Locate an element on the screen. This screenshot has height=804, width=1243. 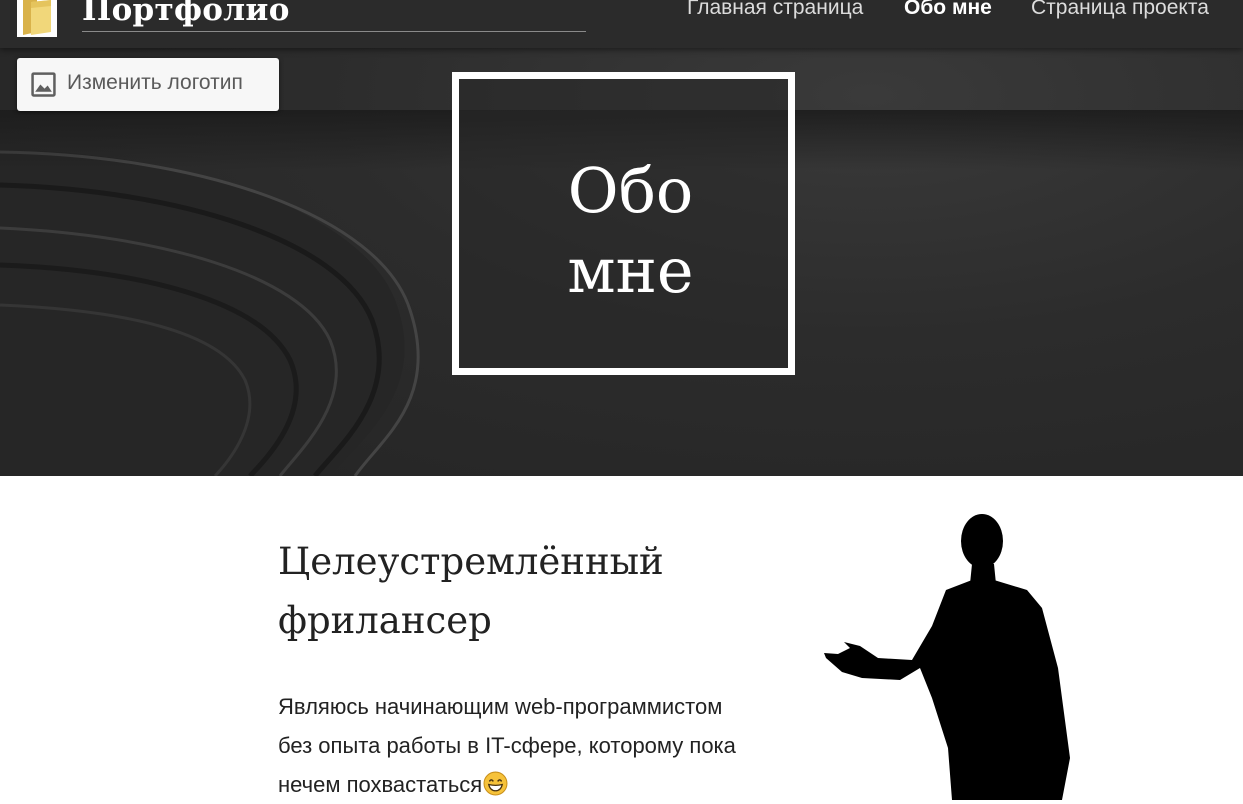
folder-icon is located at coordinates (37, 18).